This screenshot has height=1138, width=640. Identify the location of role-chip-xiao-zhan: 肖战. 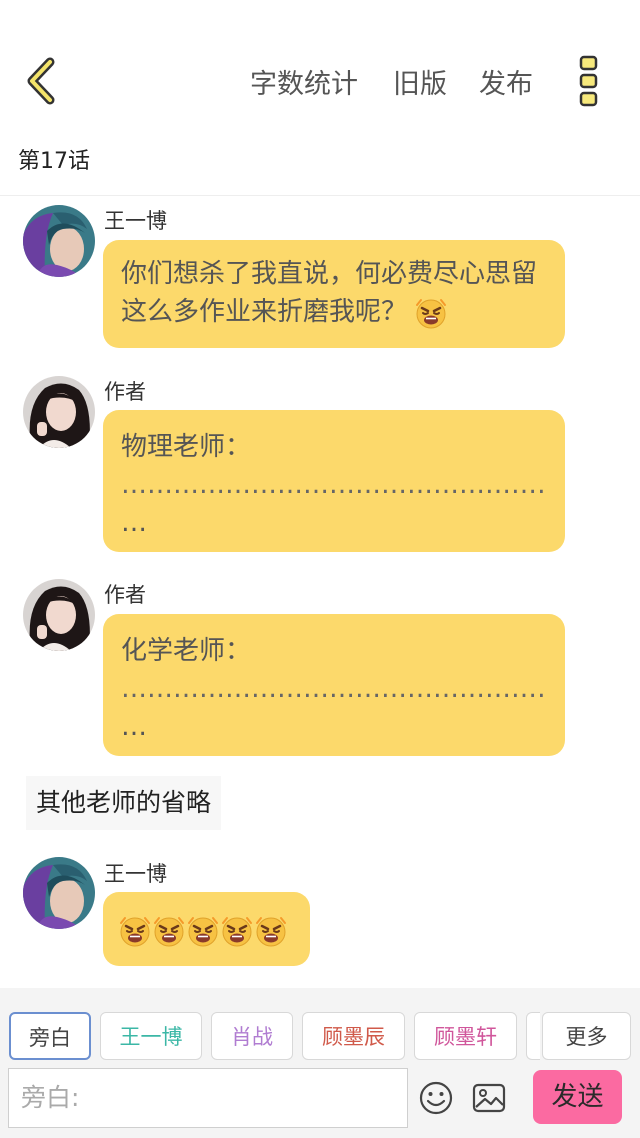
(252, 1036).